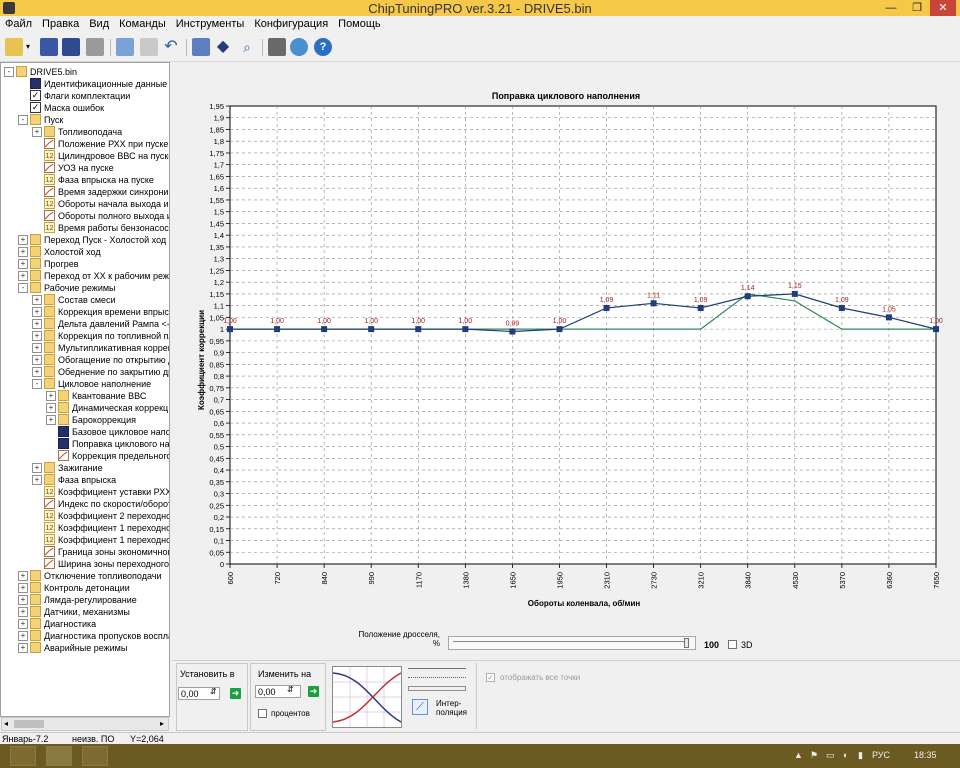 The width and height of the screenshot is (960, 768). I want to click on diamond-icon: ◆, so click(223, 47).